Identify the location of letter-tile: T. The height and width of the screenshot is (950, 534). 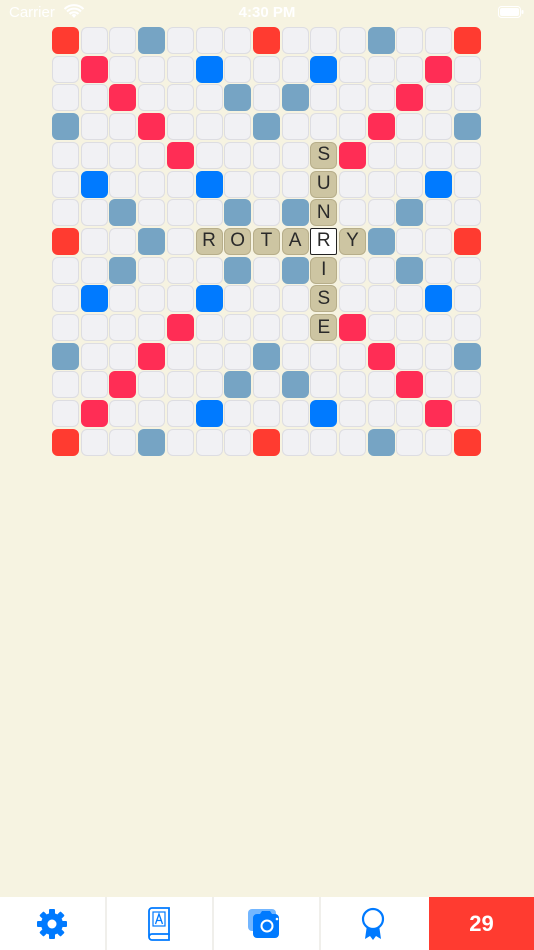
(266, 241).